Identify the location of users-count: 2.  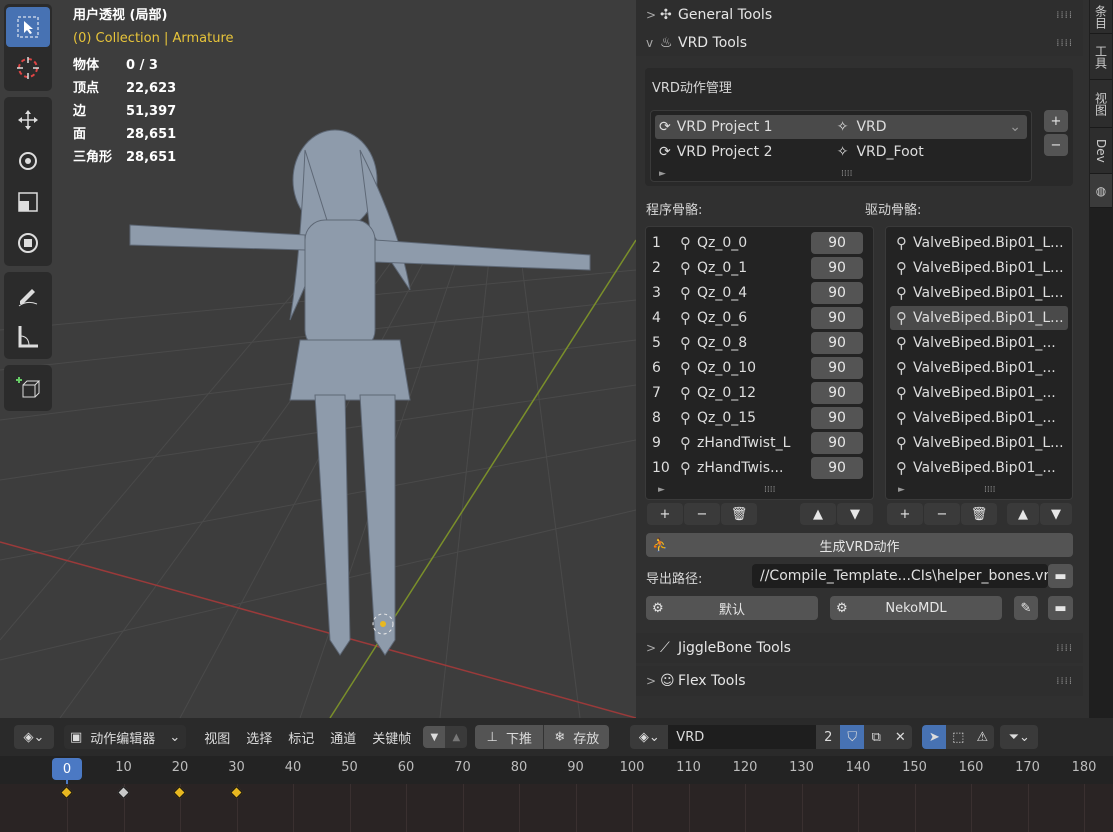
(828, 737).